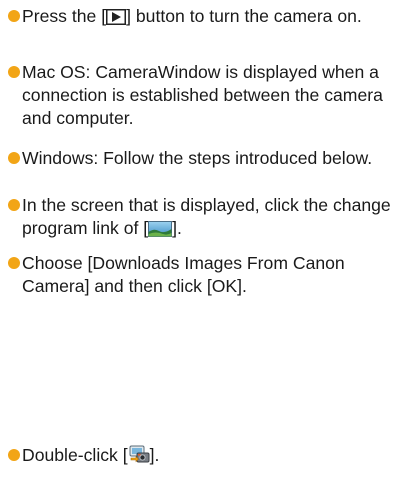 Image resolution: width=398 pixels, height=490 pixels. What do you see at coordinates (116, 19) in the screenshot?
I see `playback-button-icon` at bounding box center [116, 19].